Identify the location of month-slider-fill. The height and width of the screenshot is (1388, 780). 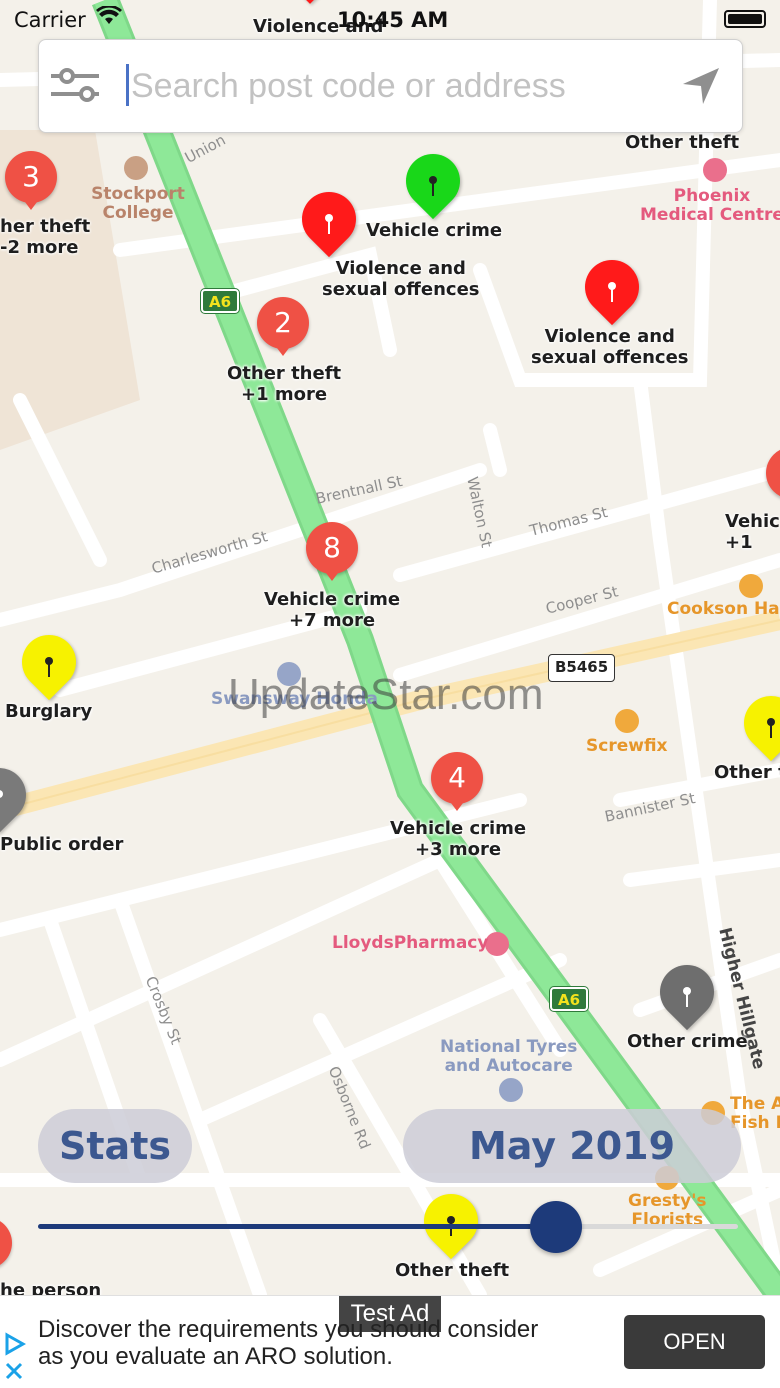
(297, 1226).